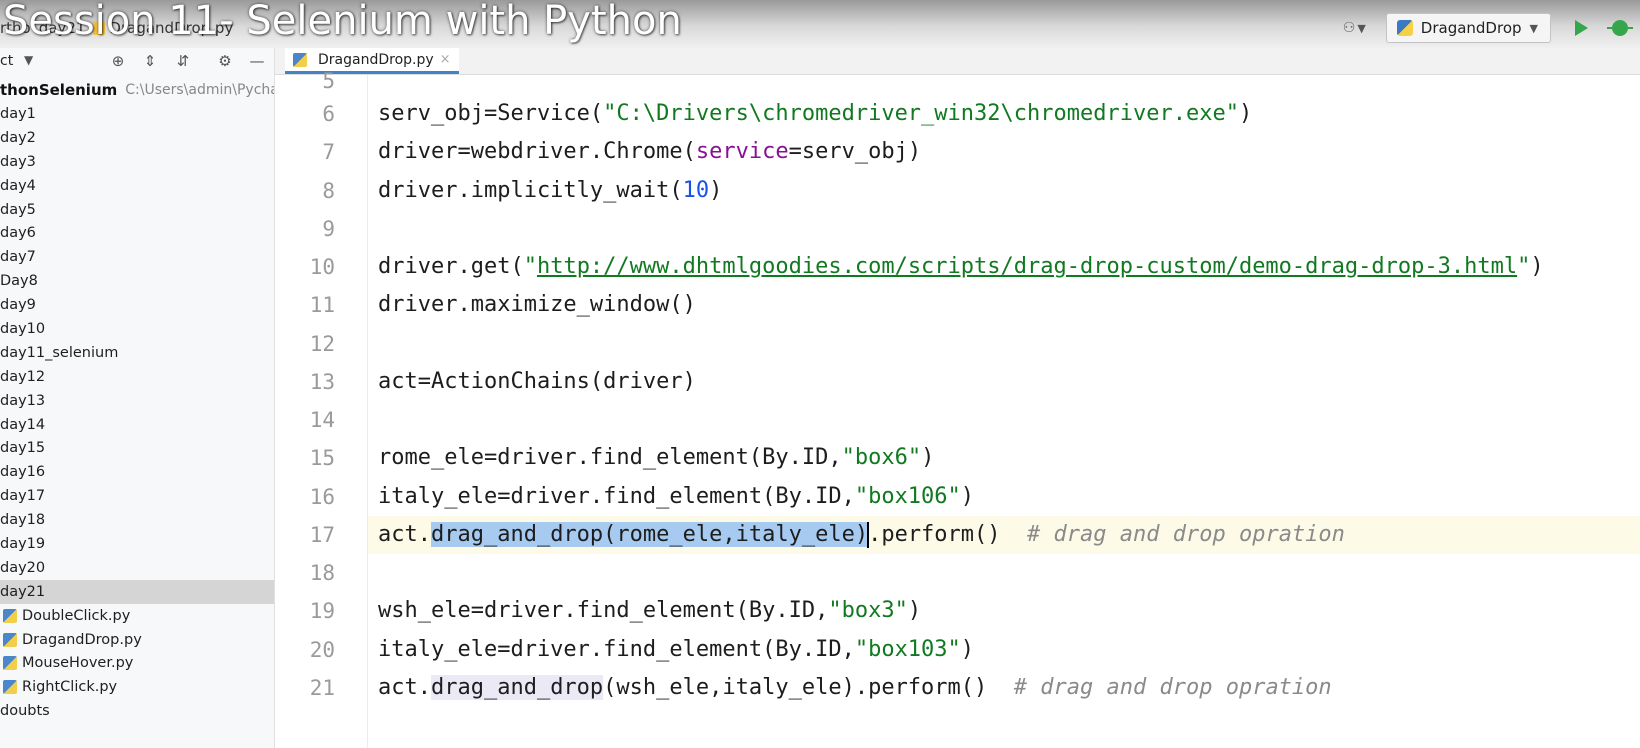 The height and width of the screenshot is (748, 1640). What do you see at coordinates (322, 687) in the screenshot?
I see `line-number: 21` at bounding box center [322, 687].